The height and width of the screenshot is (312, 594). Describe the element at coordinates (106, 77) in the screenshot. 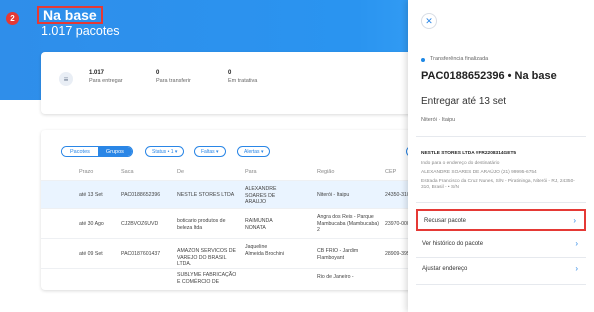

I see `stat-para-entregar: 1.017 Para entregar` at that location.